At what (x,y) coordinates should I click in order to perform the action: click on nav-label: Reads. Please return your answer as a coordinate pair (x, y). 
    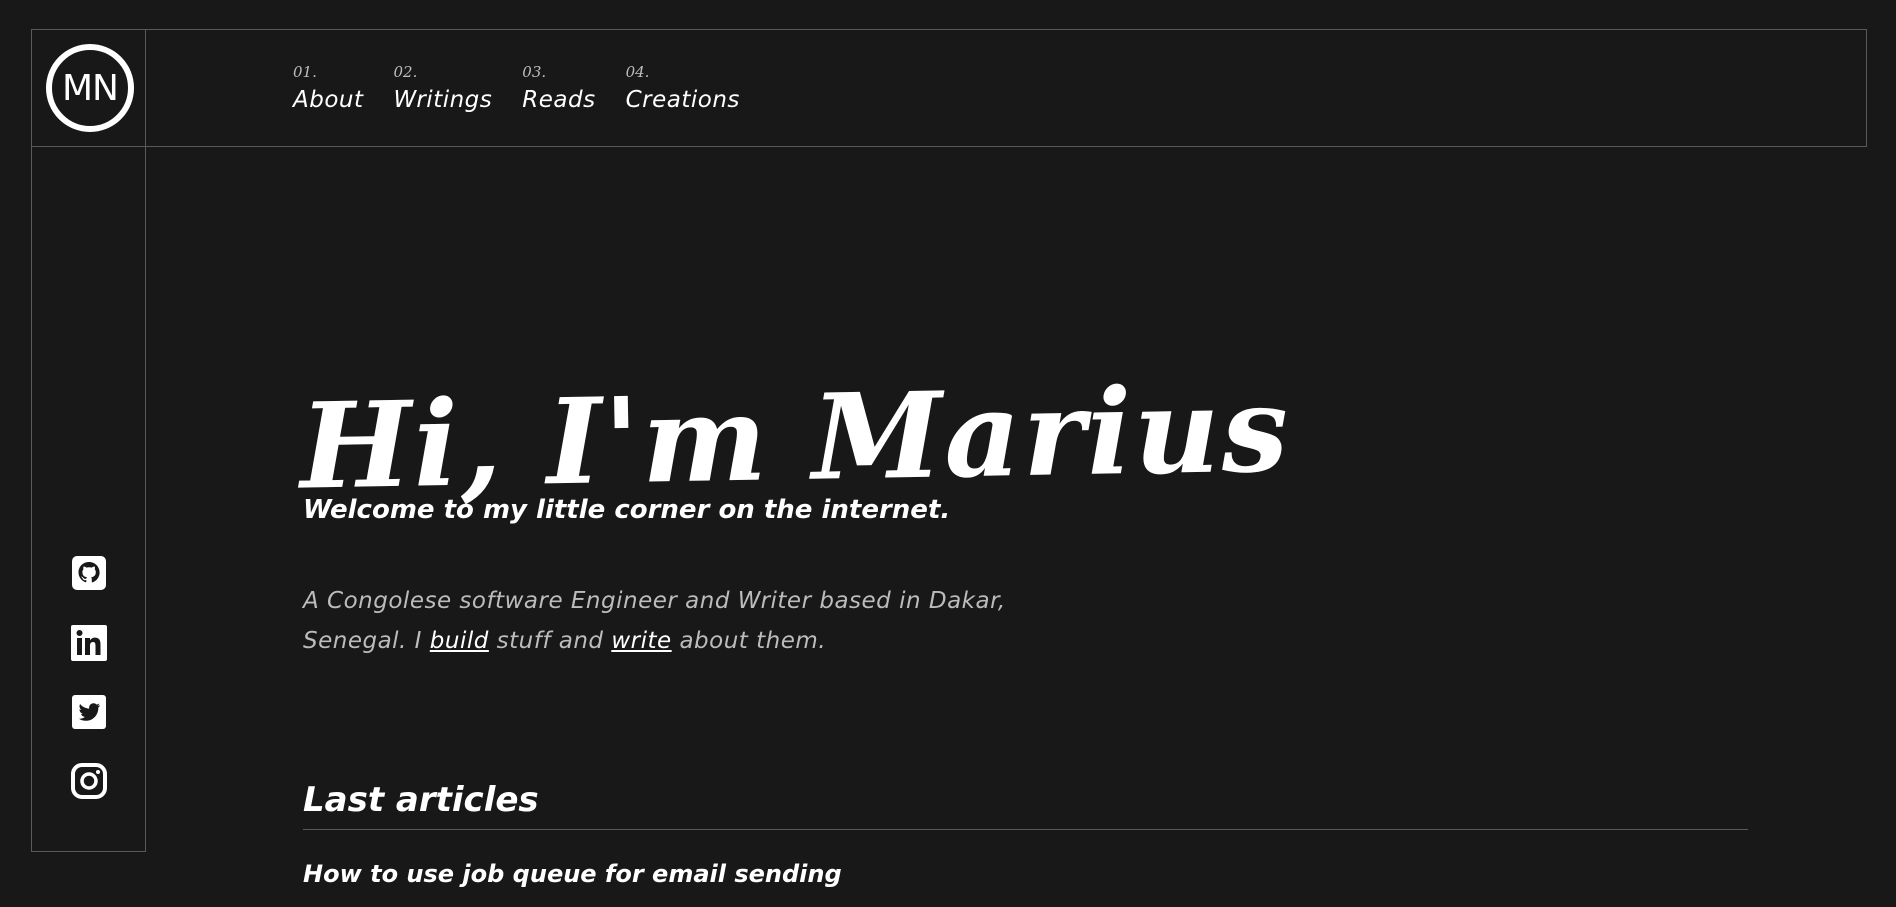
    Looking at the image, I should click on (559, 100).